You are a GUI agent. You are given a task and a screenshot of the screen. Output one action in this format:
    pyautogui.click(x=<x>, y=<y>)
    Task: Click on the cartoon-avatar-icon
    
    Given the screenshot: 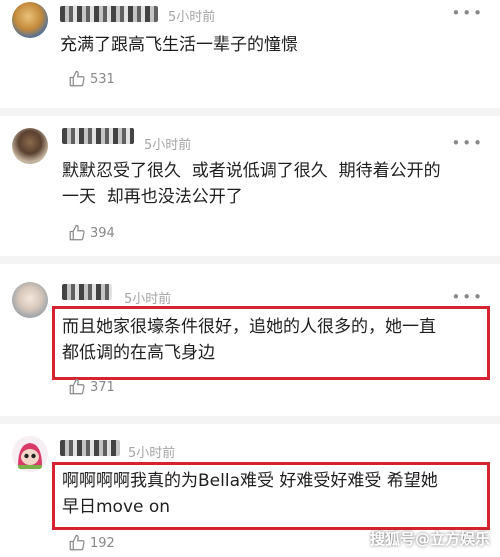 What is the action you would take?
    pyautogui.click(x=30, y=454)
    